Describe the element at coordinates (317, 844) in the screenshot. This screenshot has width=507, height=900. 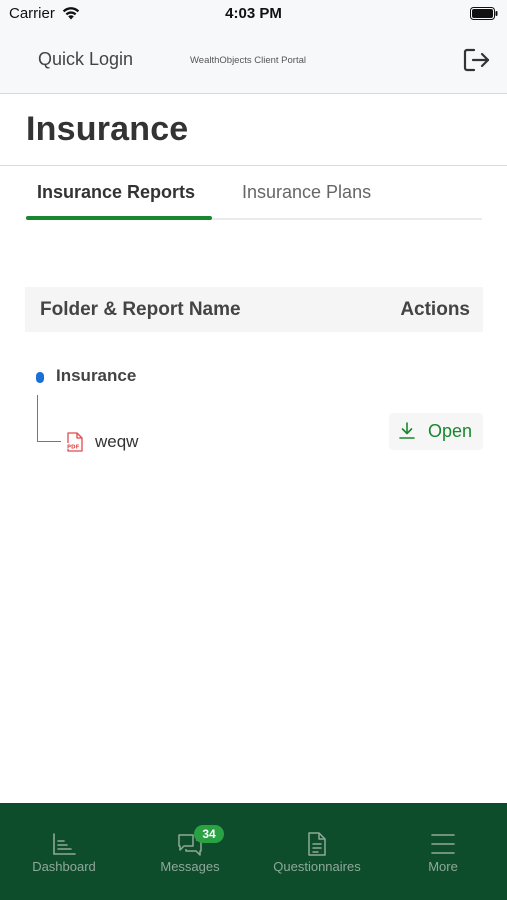
I see `document-icon` at that location.